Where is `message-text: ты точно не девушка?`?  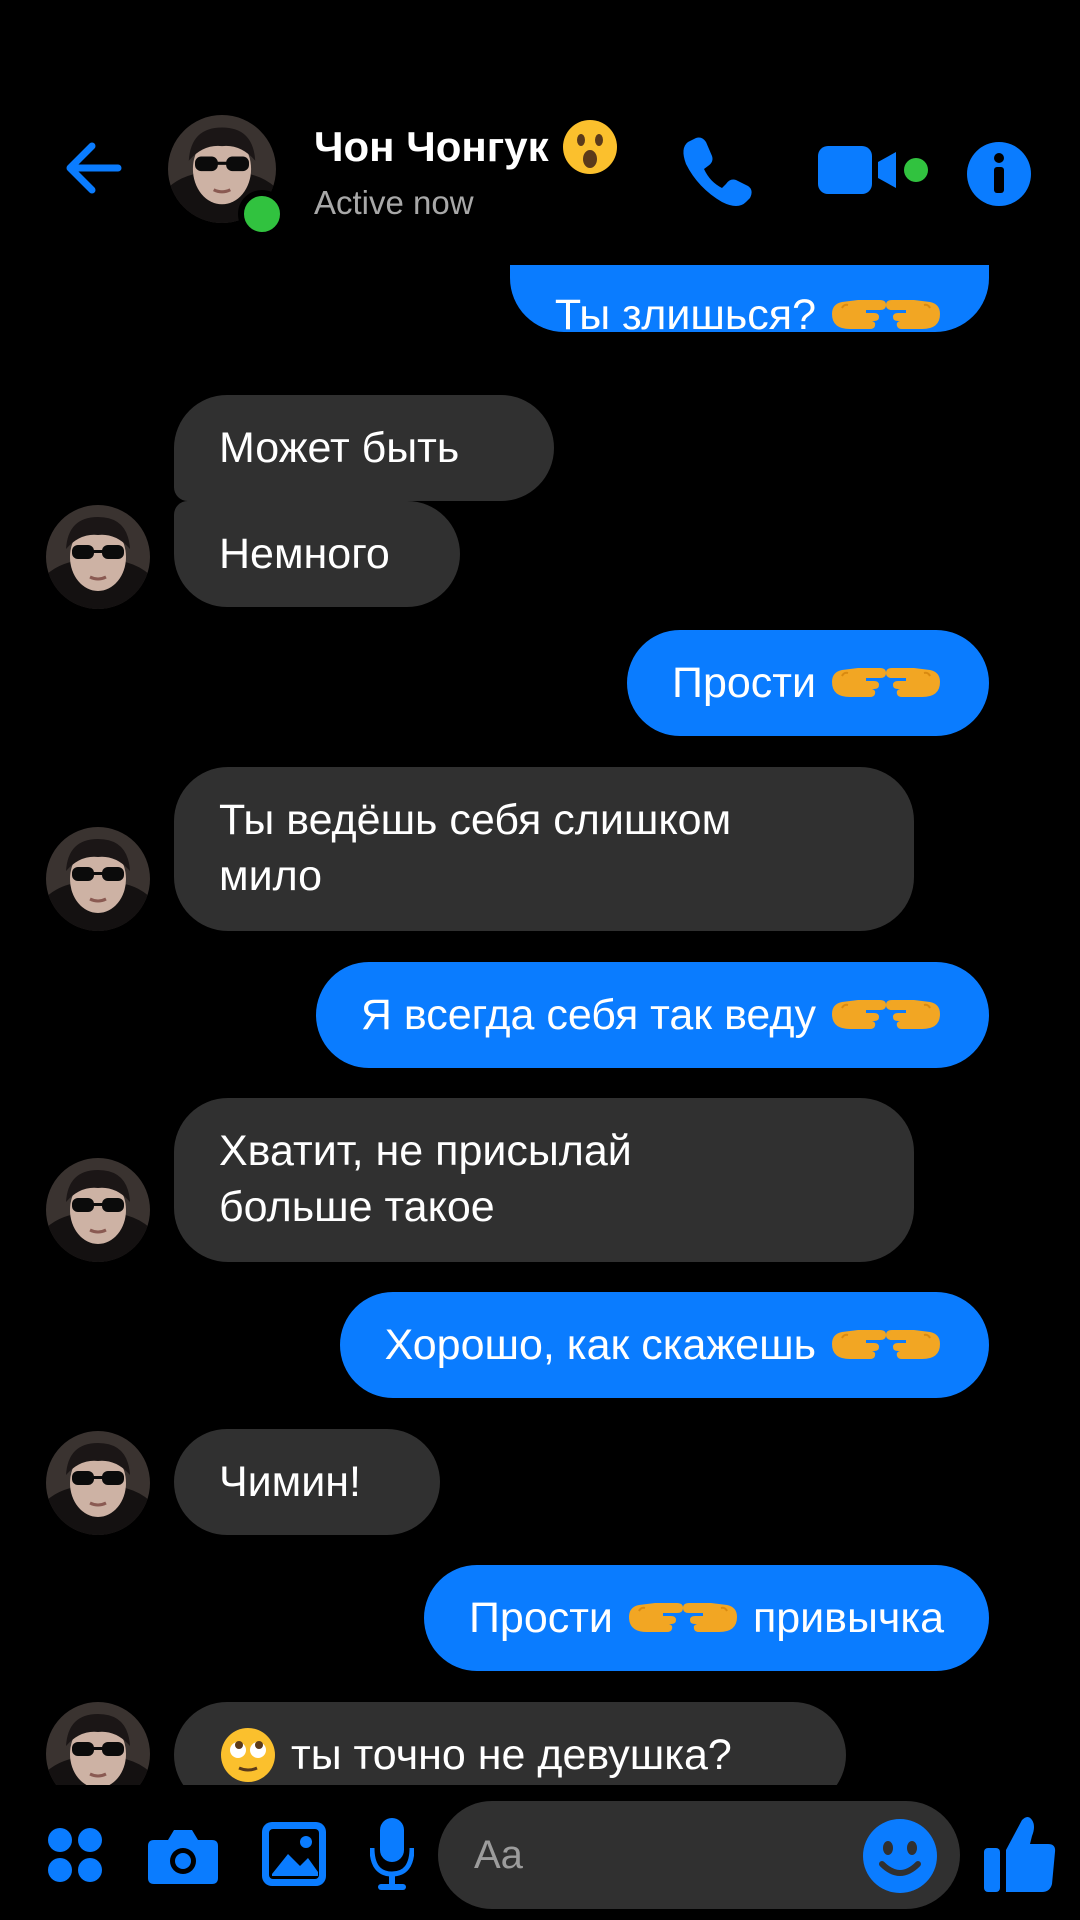 message-text: ты точно не девушка? is located at coordinates (511, 1755).